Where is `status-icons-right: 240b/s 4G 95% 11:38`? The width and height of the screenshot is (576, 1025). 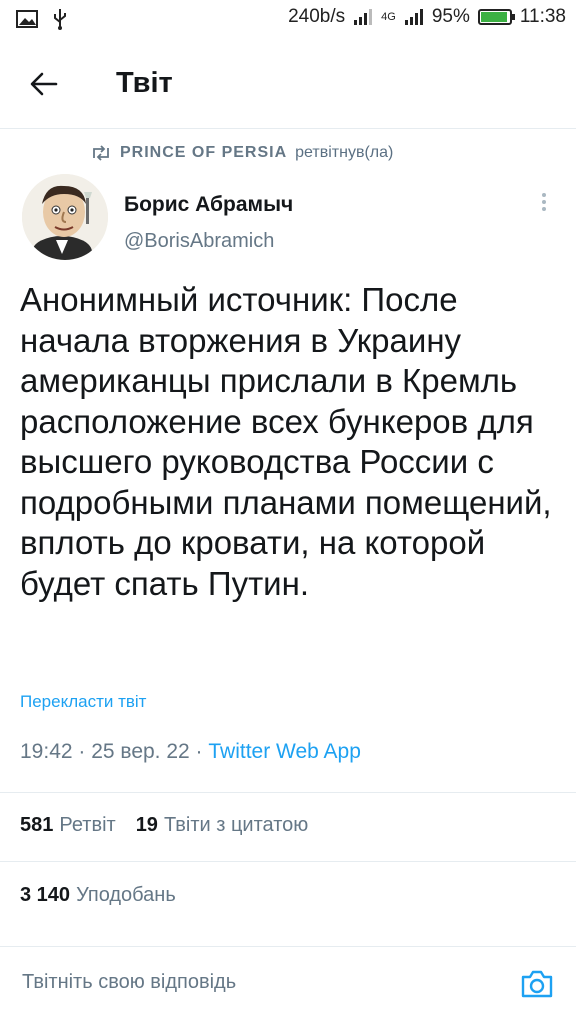 status-icons-right: 240b/s 4G 95% 11:38 is located at coordinates (427, 17).